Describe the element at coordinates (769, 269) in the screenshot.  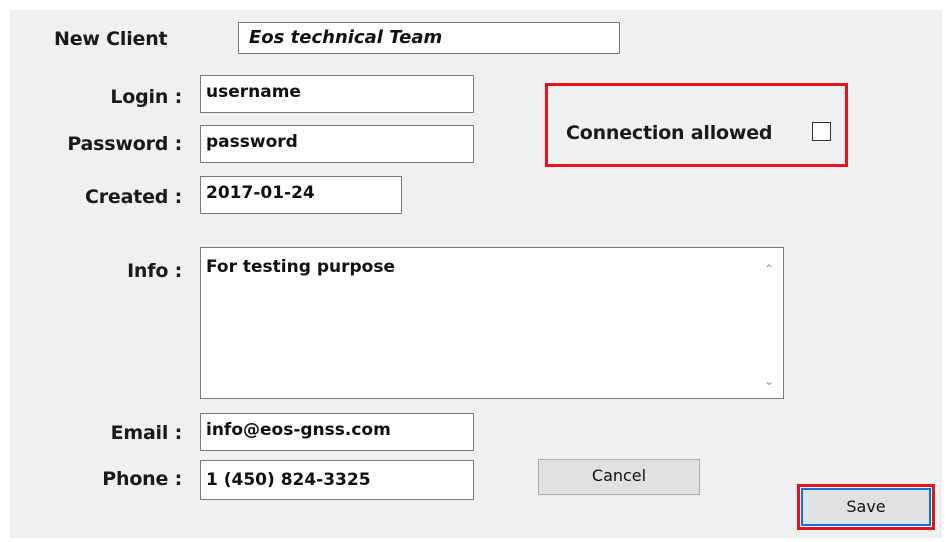
I see `chevron-up-icon: ⌃` at that location.